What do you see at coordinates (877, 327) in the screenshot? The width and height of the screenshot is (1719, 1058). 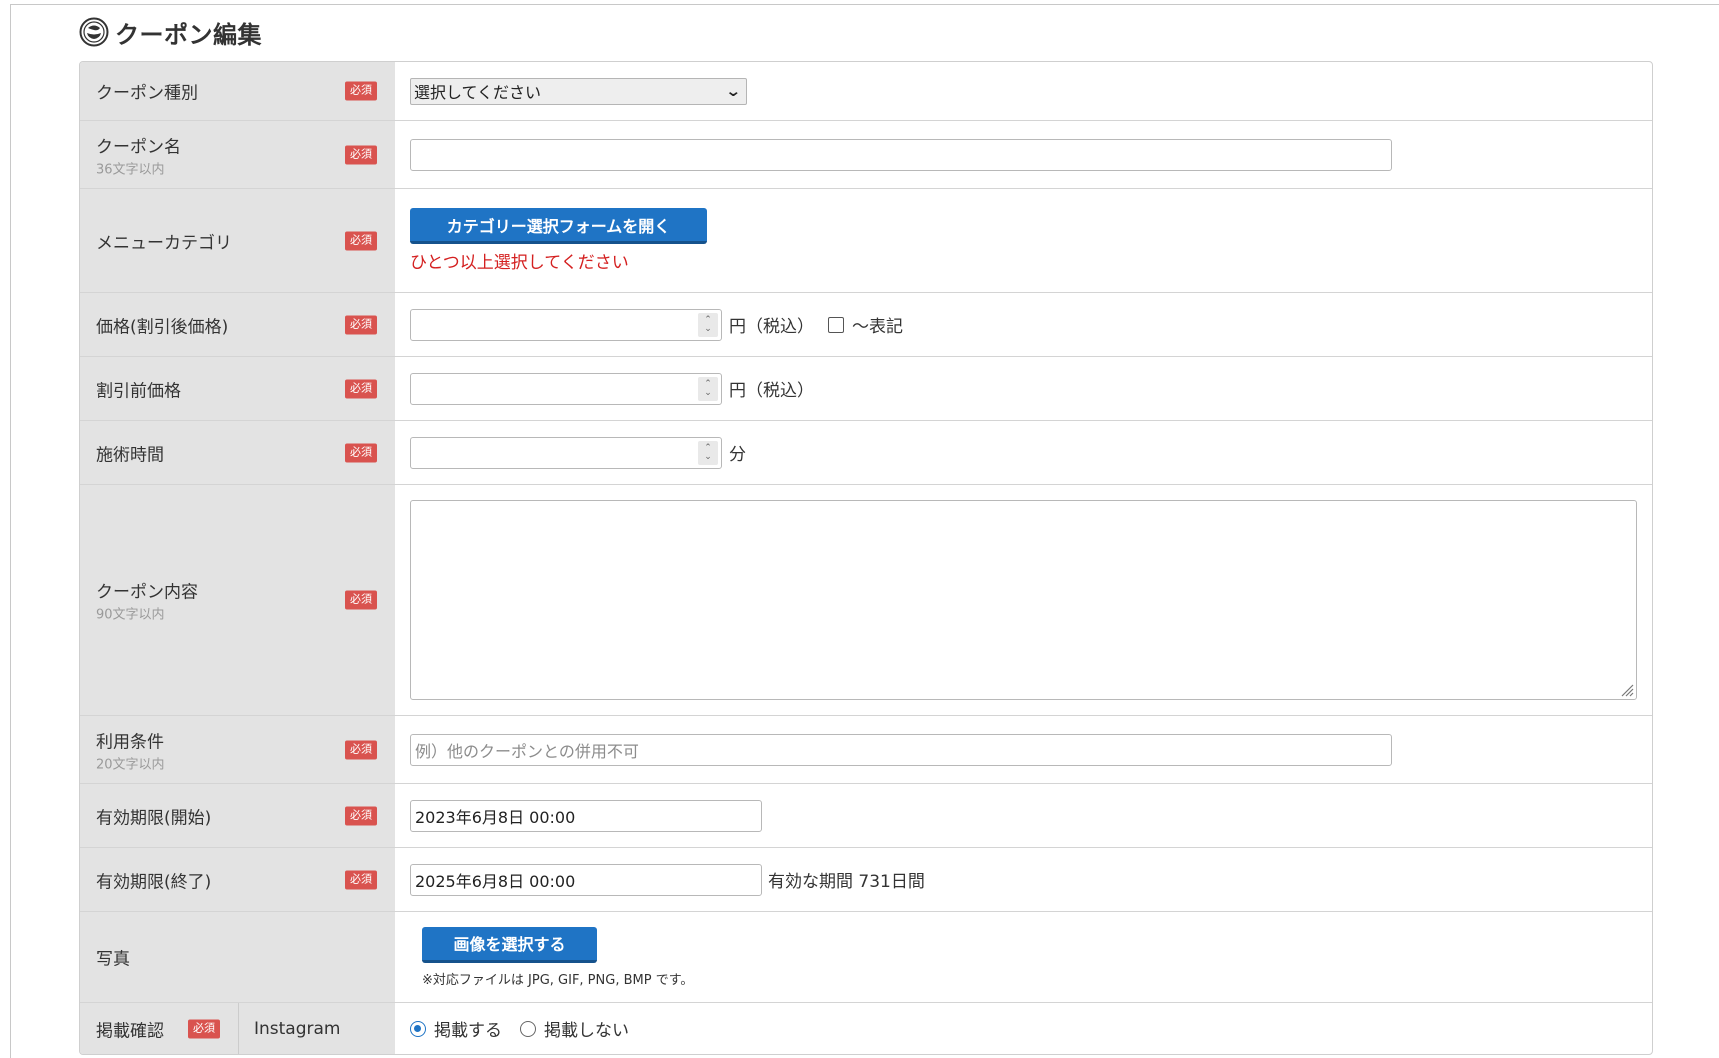 I see `tilde-notation-label: 〜表記` at bounding box center [877, 327].